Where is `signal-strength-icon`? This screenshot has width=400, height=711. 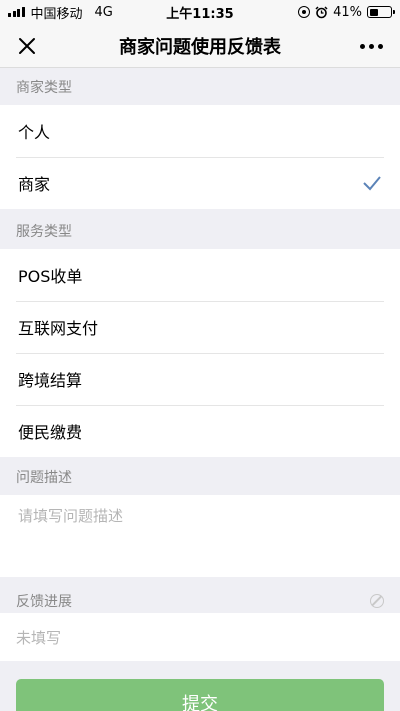 signal-strength-icon is located at coordinates (16, 12).